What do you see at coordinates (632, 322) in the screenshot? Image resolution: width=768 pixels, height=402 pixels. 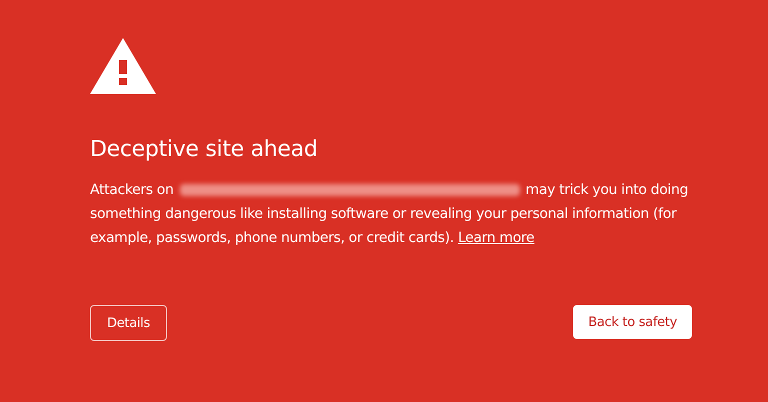 I see `back-to-safety-button: Back to safety` at bounding box center [632, 322].